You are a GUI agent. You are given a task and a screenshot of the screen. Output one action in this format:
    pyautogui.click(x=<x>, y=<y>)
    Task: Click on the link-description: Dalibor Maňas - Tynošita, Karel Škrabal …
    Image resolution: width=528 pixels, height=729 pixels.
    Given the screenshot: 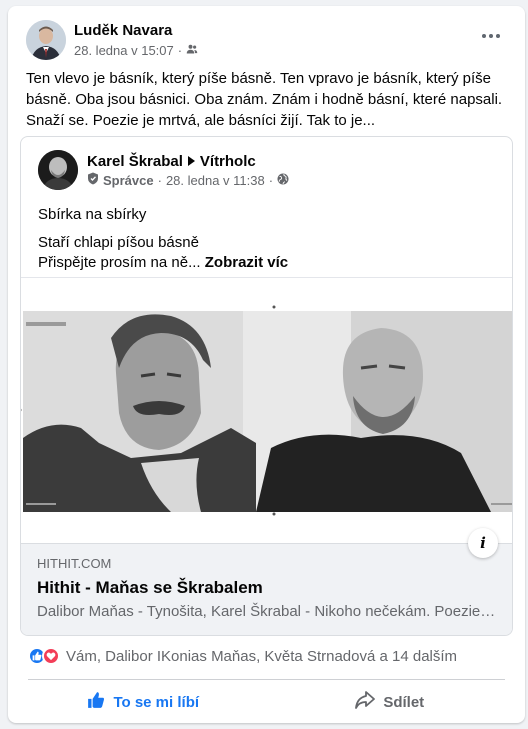 What is the action you would take?
    pyautogui.click(x=267, y=611)
    